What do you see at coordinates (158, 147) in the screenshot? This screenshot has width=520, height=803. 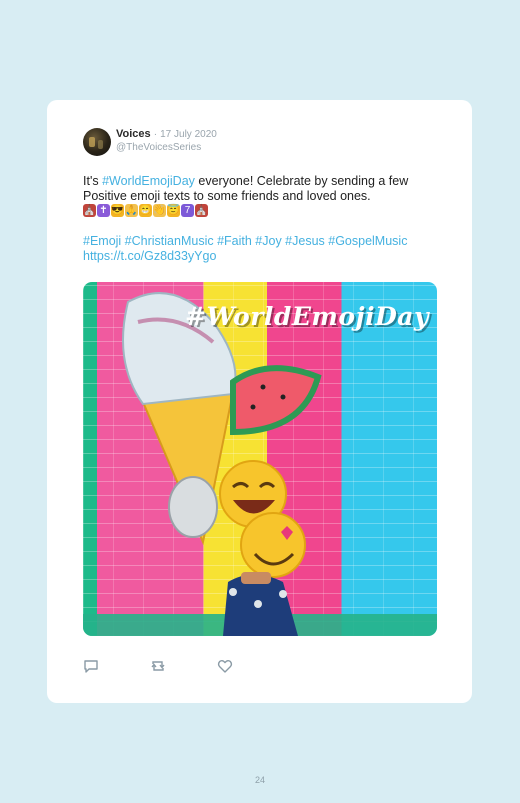 I see `handle: @TheVoicesSeries` at bounding box center [158, 147].